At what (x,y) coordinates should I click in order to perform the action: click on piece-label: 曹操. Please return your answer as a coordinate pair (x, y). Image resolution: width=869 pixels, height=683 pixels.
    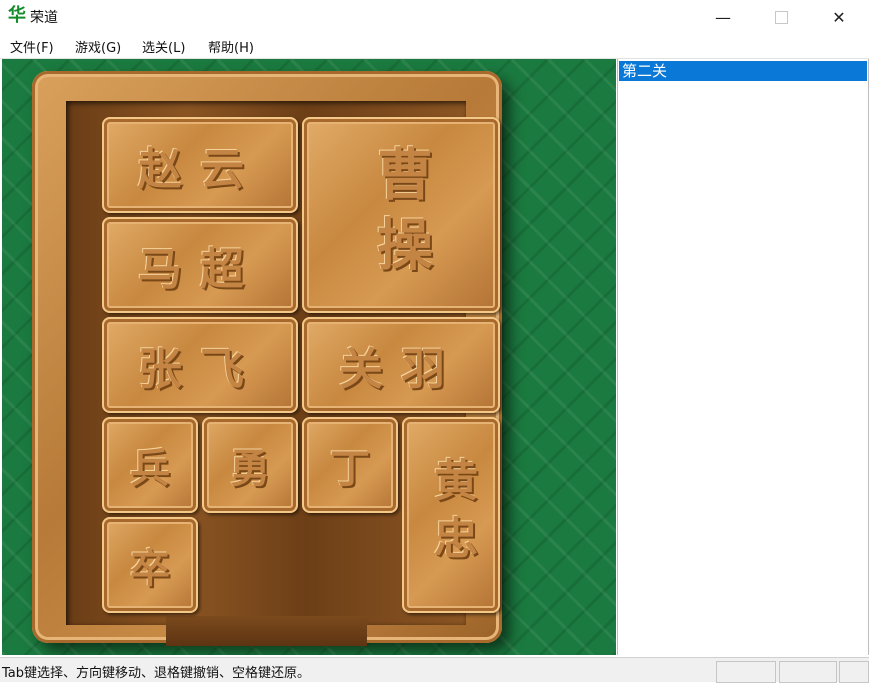
    Looking at the image, I should click on (400, 215).